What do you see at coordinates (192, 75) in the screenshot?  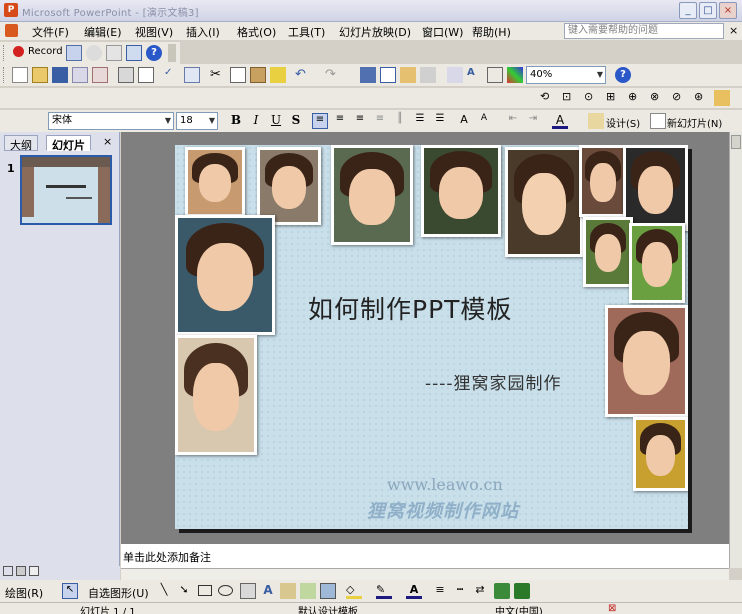 I see `research-icon` at bounding box center [192, 75].